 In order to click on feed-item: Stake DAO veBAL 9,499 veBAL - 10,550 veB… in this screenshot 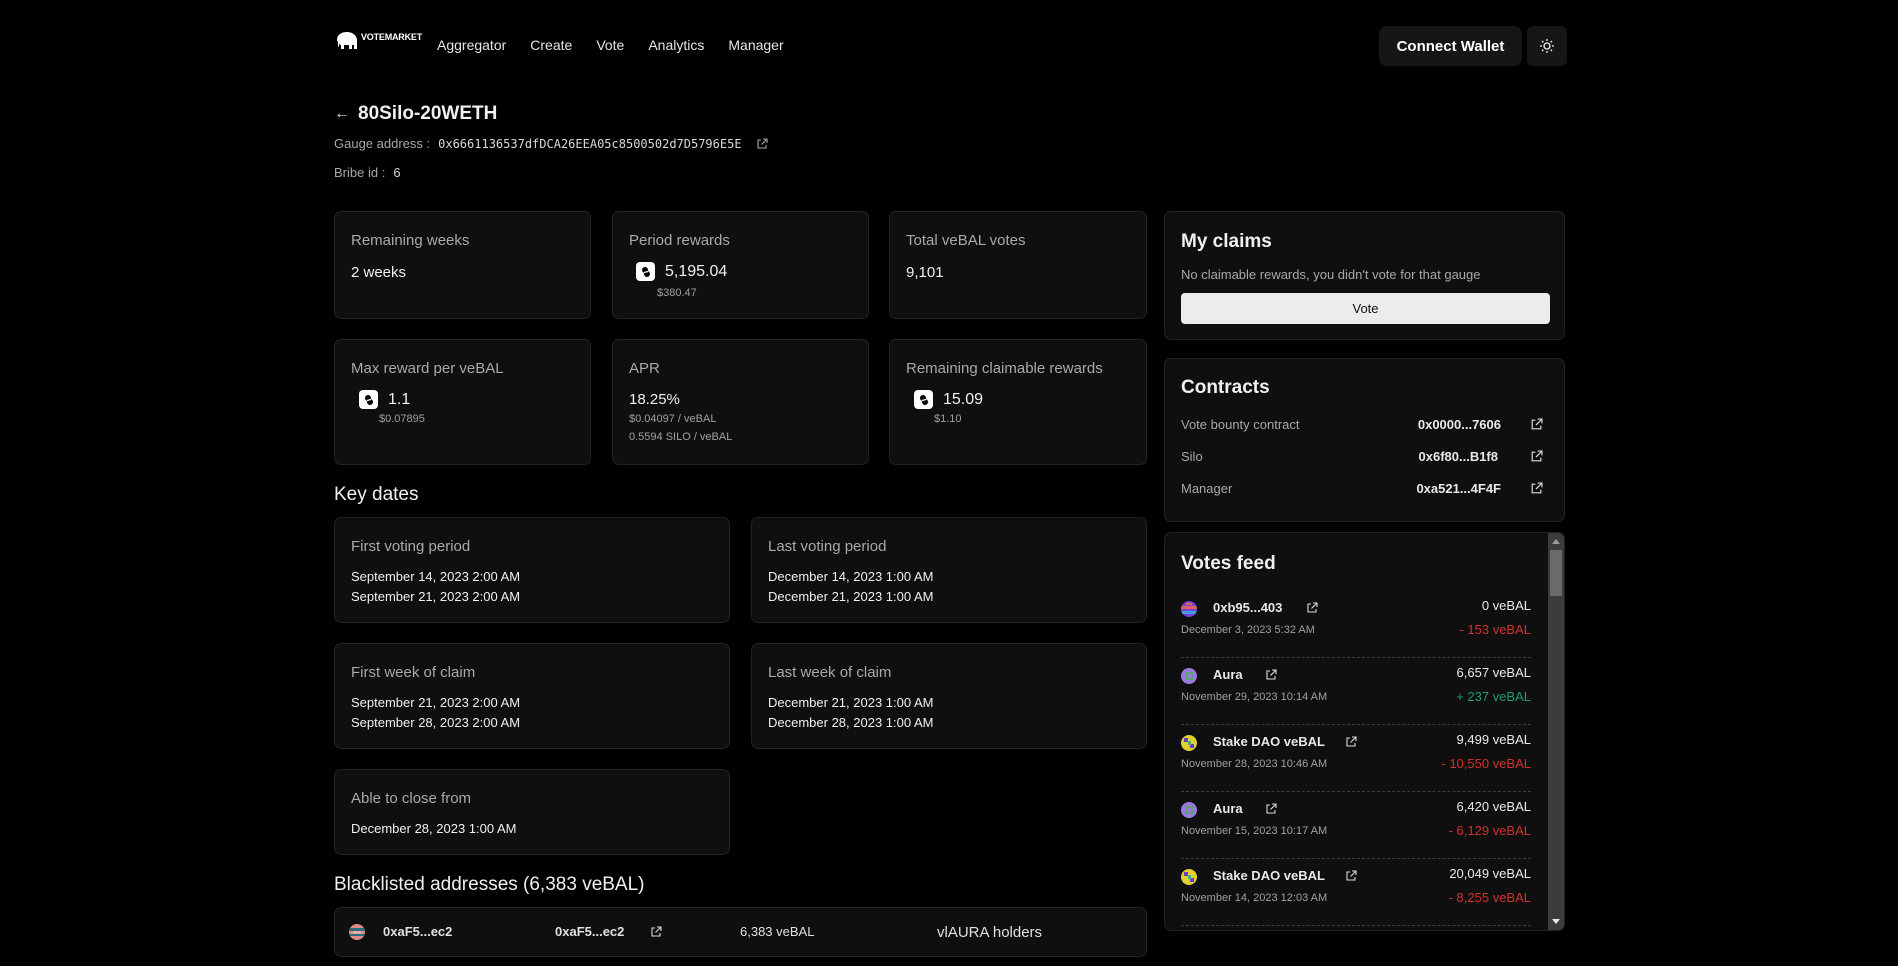, I will do `click(1356, 758)`.